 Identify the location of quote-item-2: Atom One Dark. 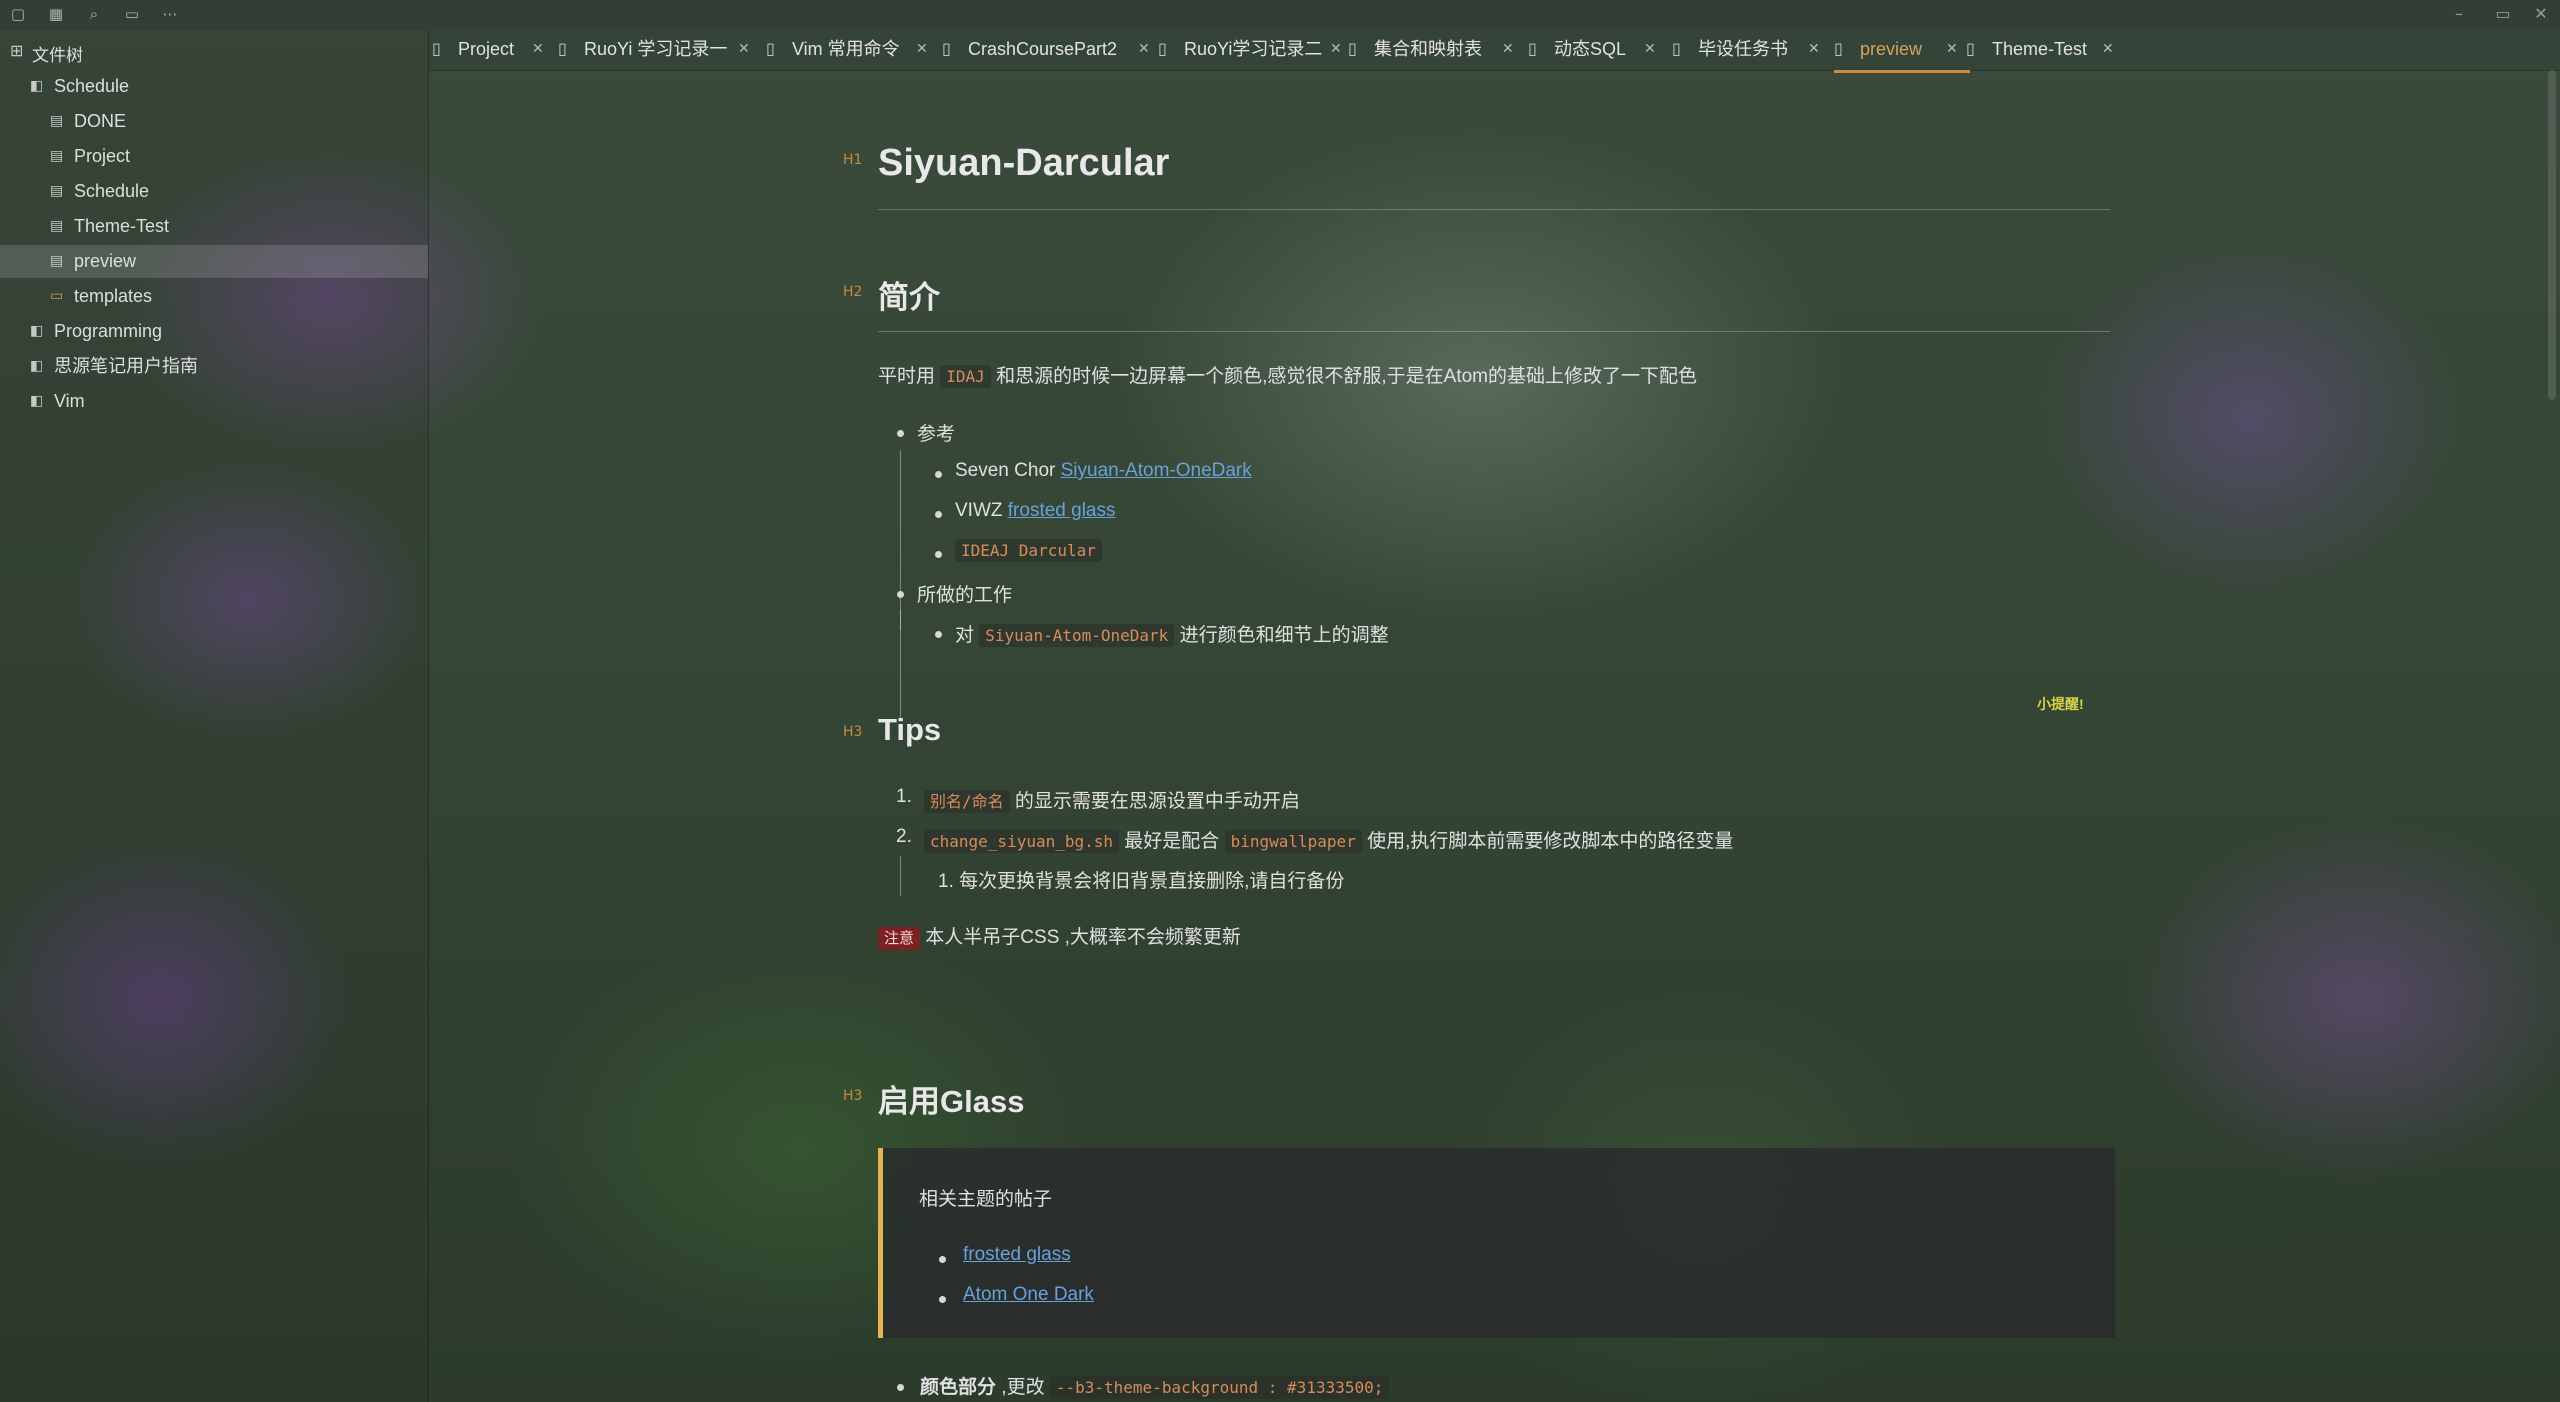
(1028, 1295).